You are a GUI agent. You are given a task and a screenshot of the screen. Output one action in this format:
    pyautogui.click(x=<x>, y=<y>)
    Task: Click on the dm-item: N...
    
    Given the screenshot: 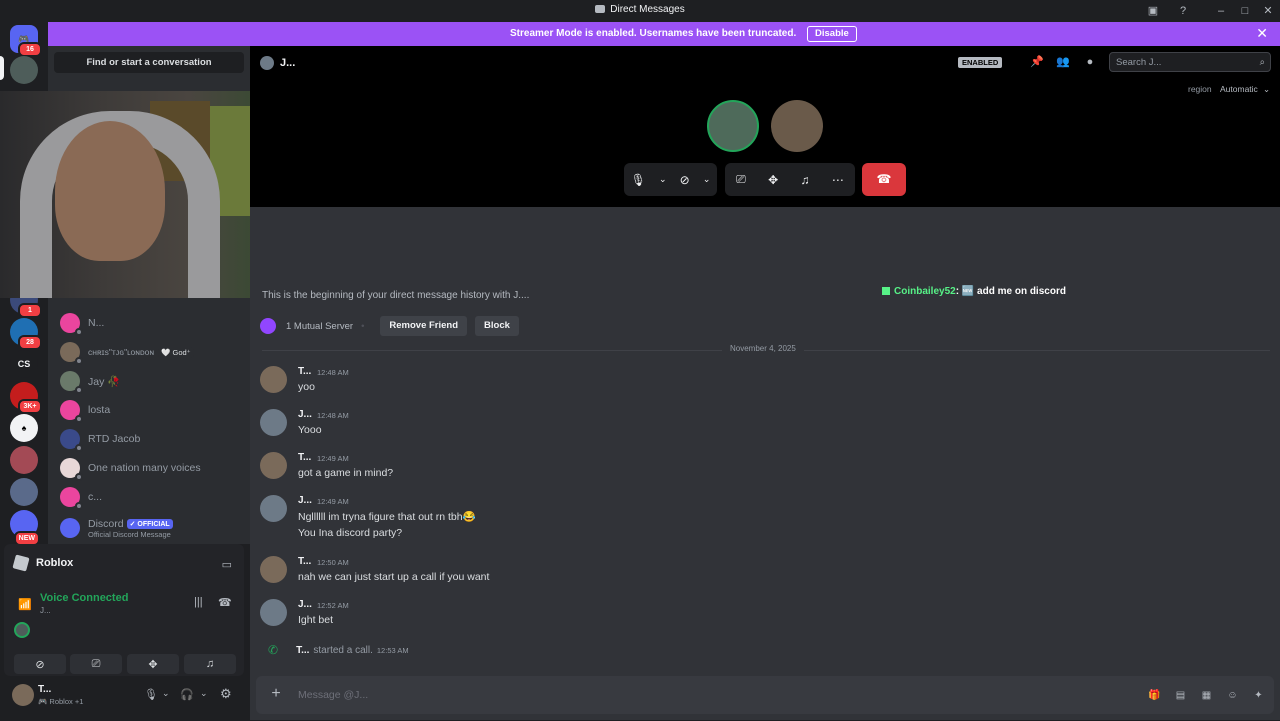 What is the action you would take?
    pyautogui.click(x=149, y=323)
    